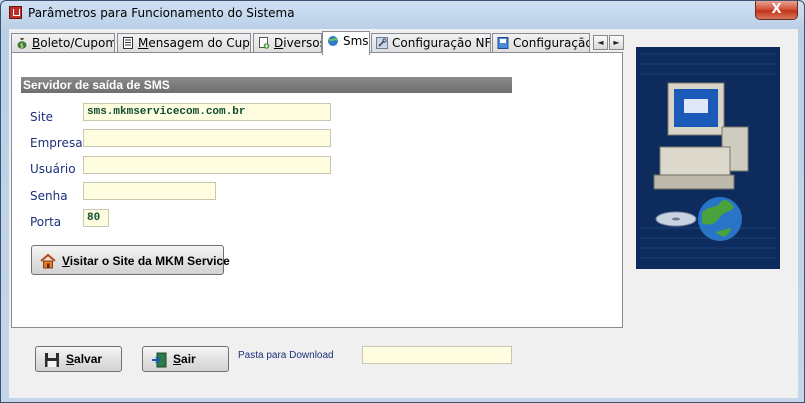 Image resolution: width=805 pixels, height=403 pixels. Describe the element at coordinates (382, 43) in the screenshot. I see `wrench-icon` at that location.